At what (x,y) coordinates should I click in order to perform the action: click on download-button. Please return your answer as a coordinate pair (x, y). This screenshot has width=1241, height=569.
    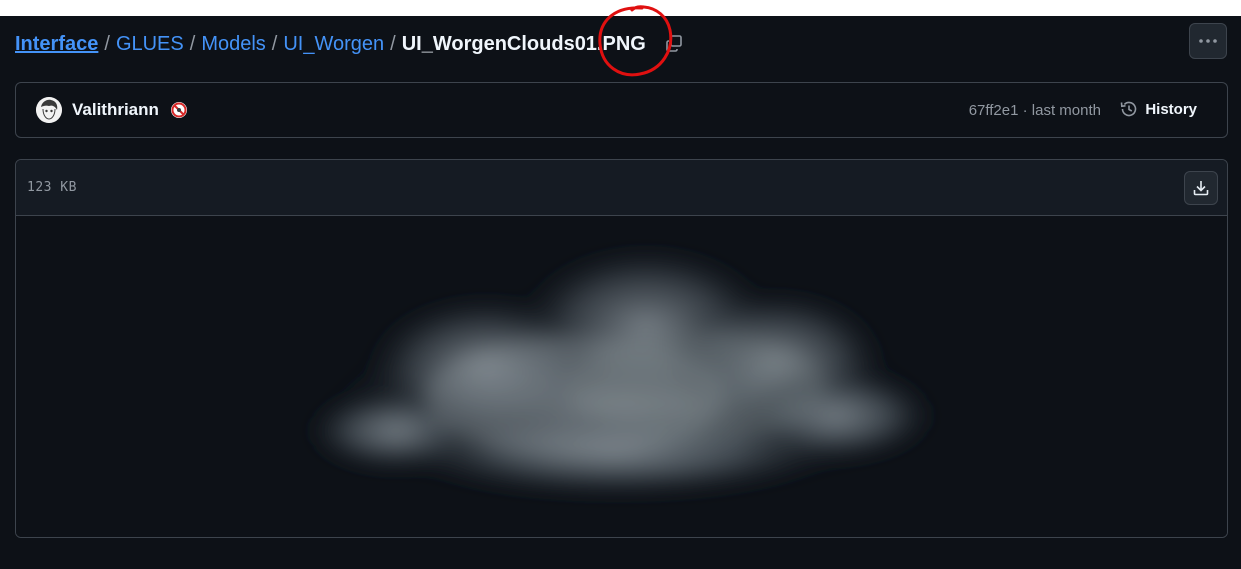
    Looking at the image, I should click on (1201, 188).